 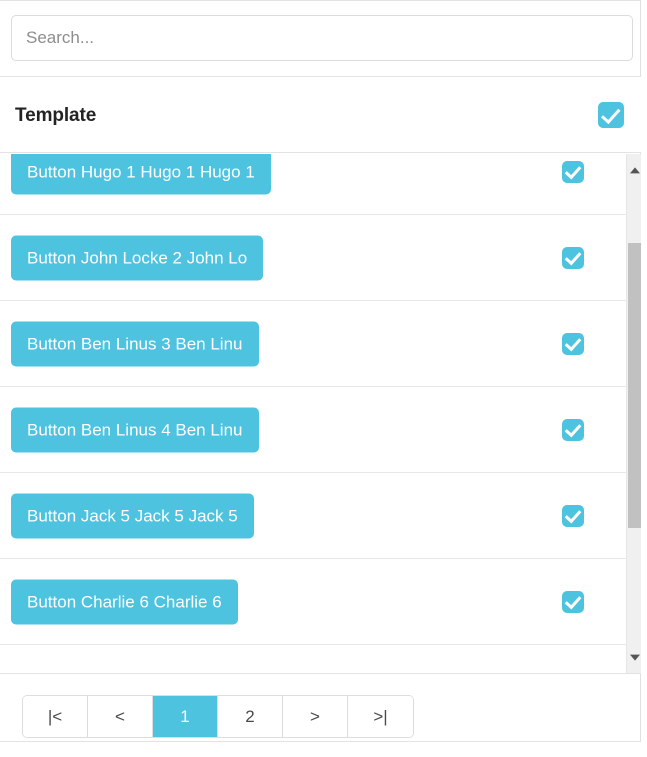 I want to click on search-bar, so click(x=322, y=38).